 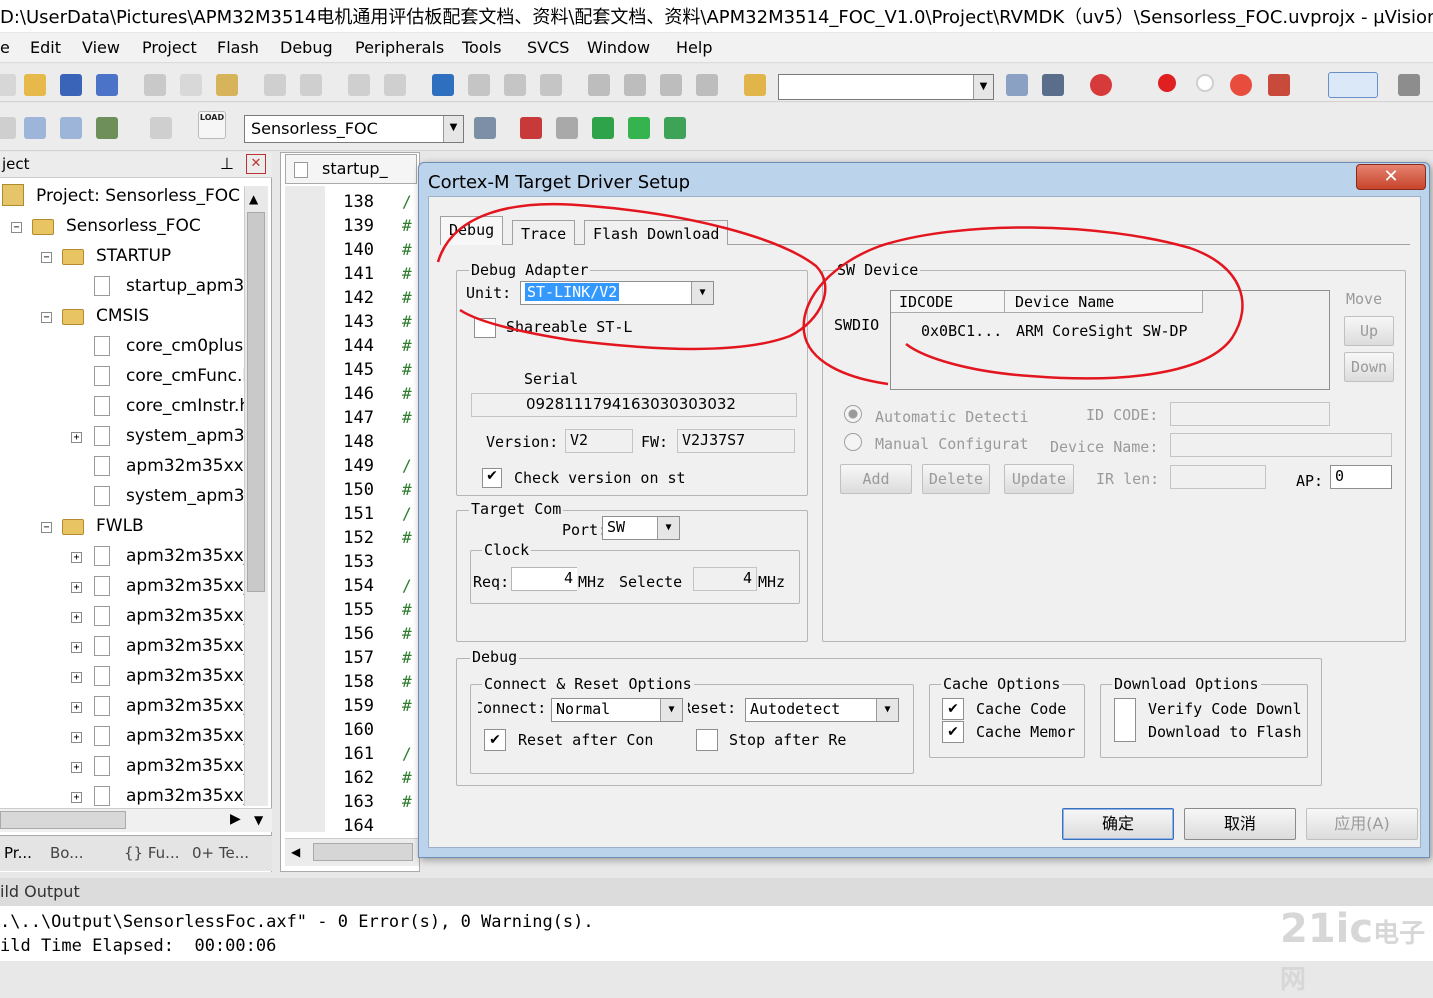 I want to click on tree-file: apm32m35xx_a, so click(x=194, y=556).